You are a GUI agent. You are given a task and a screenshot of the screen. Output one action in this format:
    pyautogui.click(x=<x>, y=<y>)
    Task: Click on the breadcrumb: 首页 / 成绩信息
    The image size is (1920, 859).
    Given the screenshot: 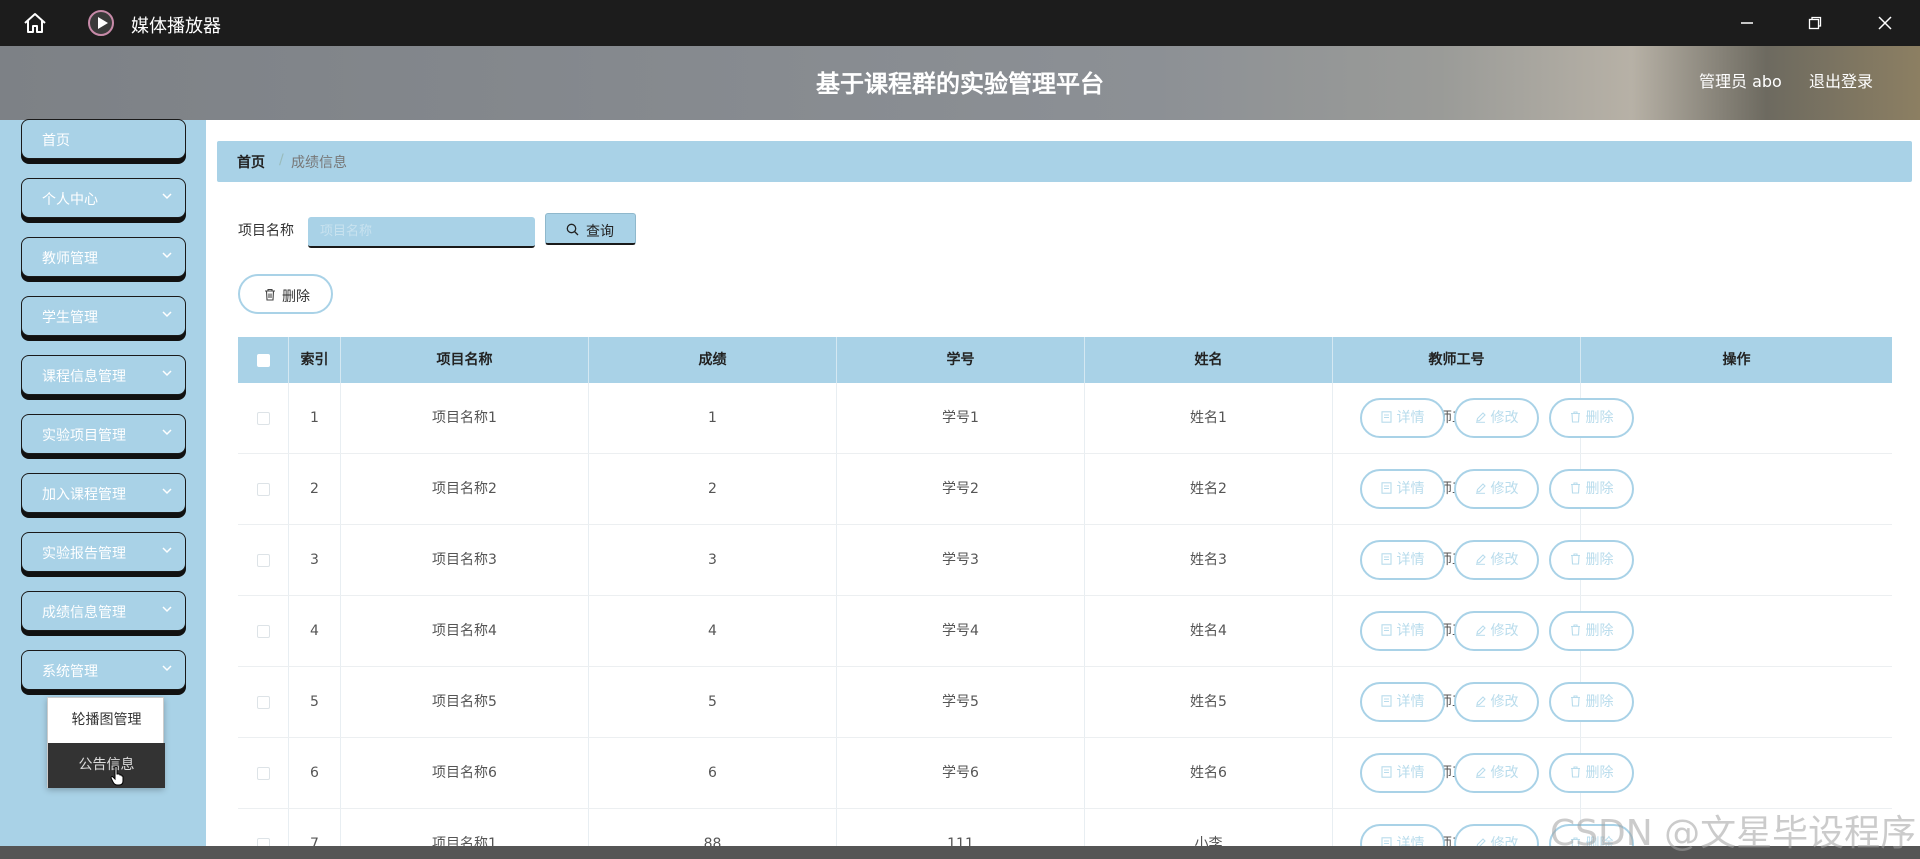 What is the action you would take?
    pyautogui.click(x=1064, y=161)
    